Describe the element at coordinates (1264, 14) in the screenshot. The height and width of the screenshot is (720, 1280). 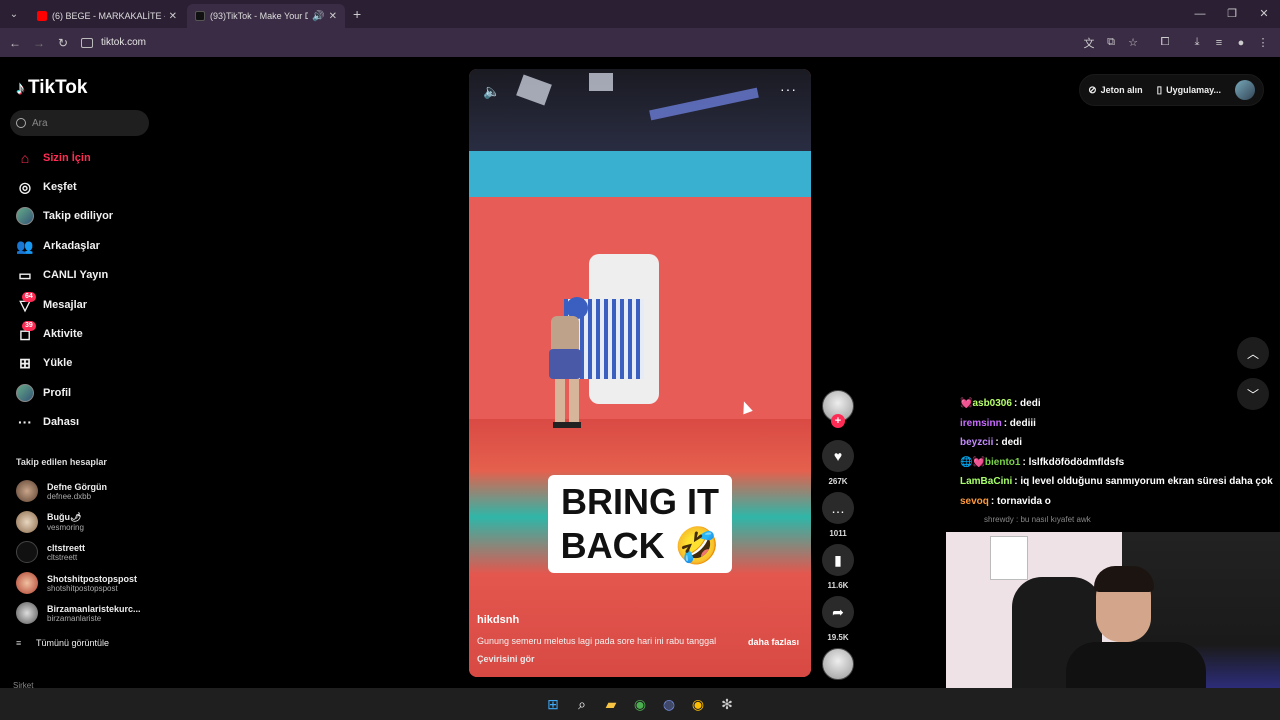
I see `close-window-icon: ✕` at that location.